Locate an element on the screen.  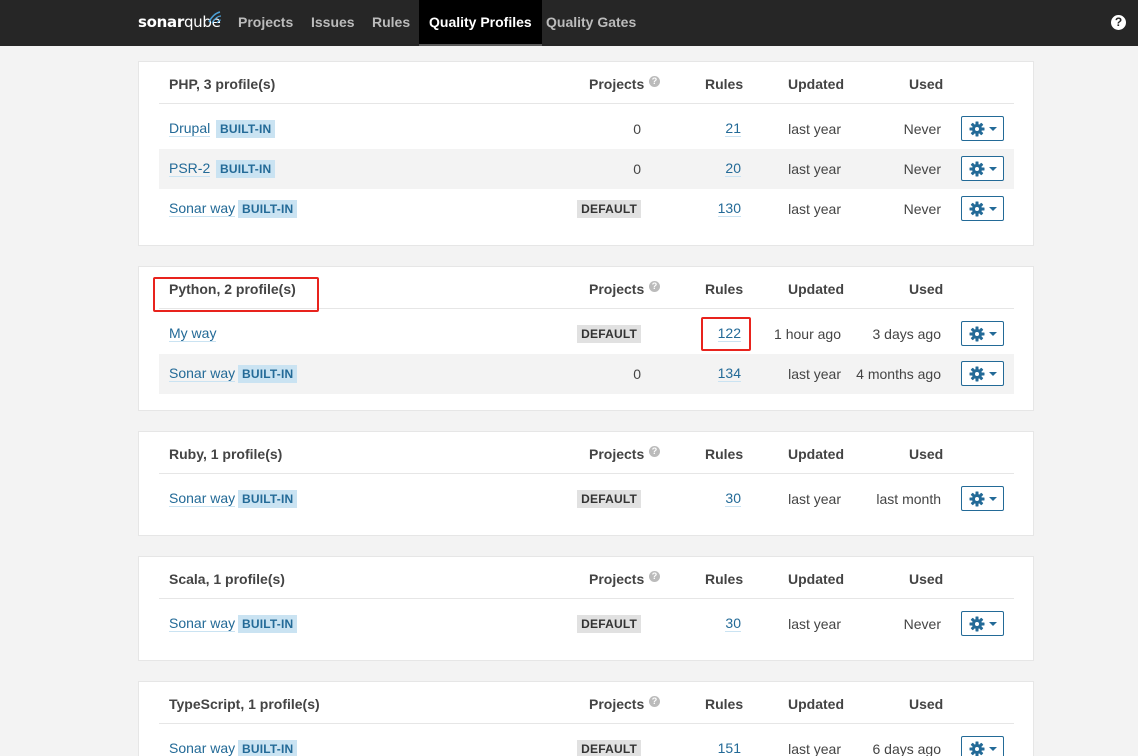
language-title: PHP, 3 profile(s) is located at coordinates (222, 84).